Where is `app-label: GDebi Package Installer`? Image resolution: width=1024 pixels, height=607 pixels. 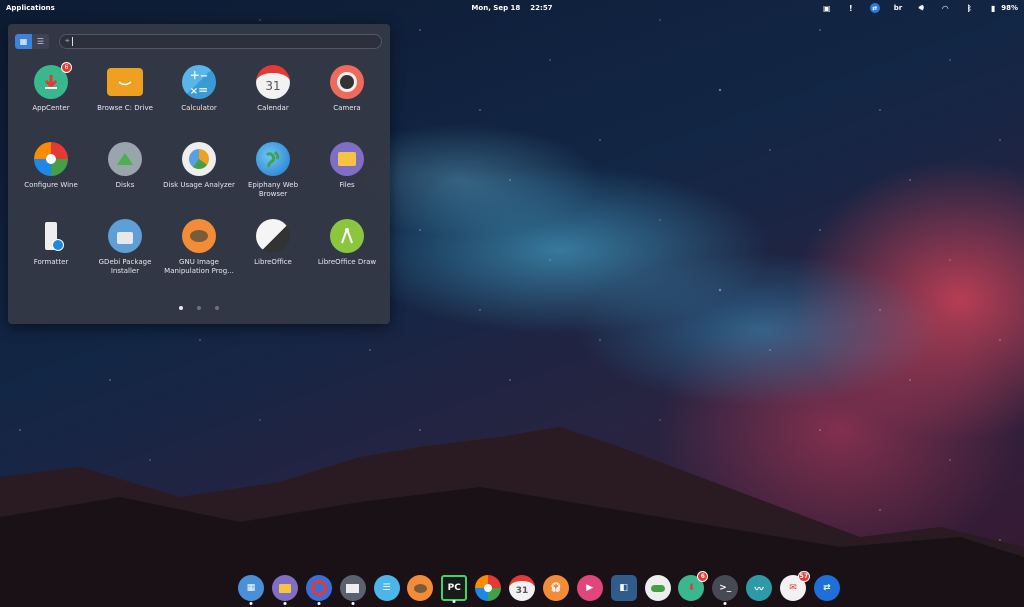 app-label: GDebi Package Installer is located at coordinates (125, 266).